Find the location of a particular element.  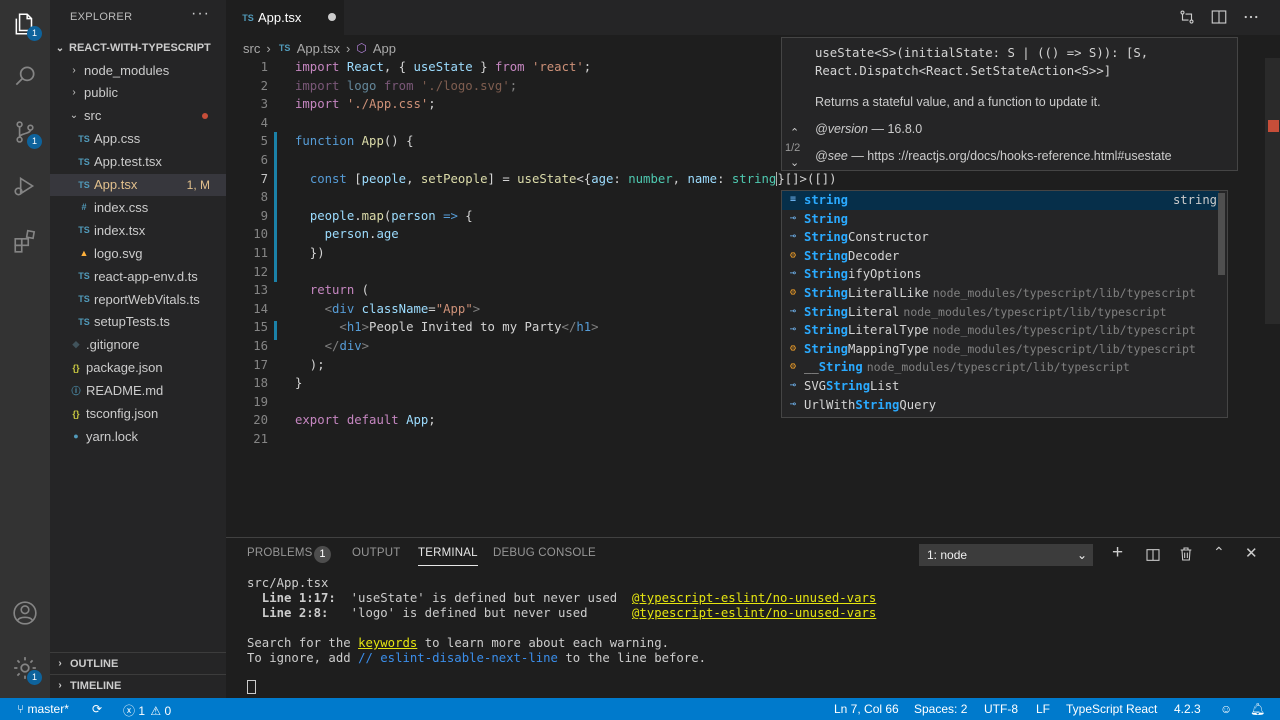

chevron-down-icon: ⌄ is located at coordinates (794, 162).